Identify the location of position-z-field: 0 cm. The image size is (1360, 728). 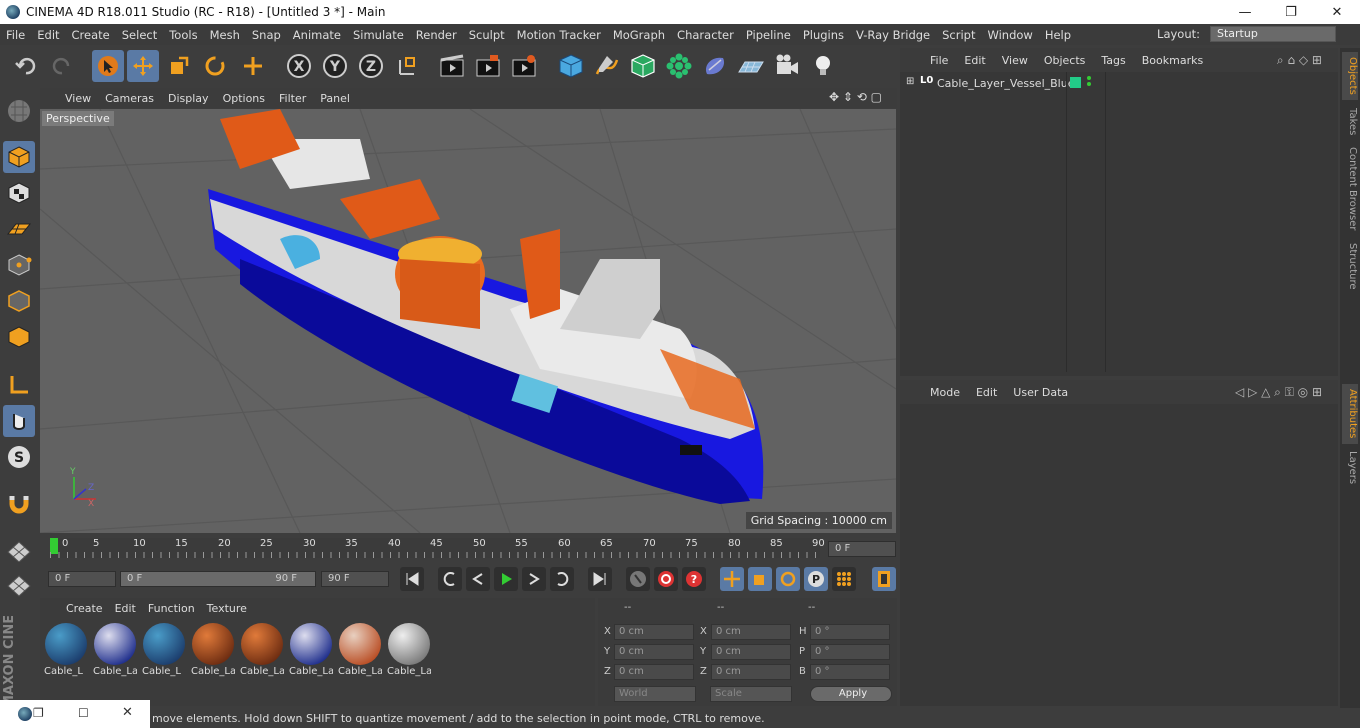
(654, 672).